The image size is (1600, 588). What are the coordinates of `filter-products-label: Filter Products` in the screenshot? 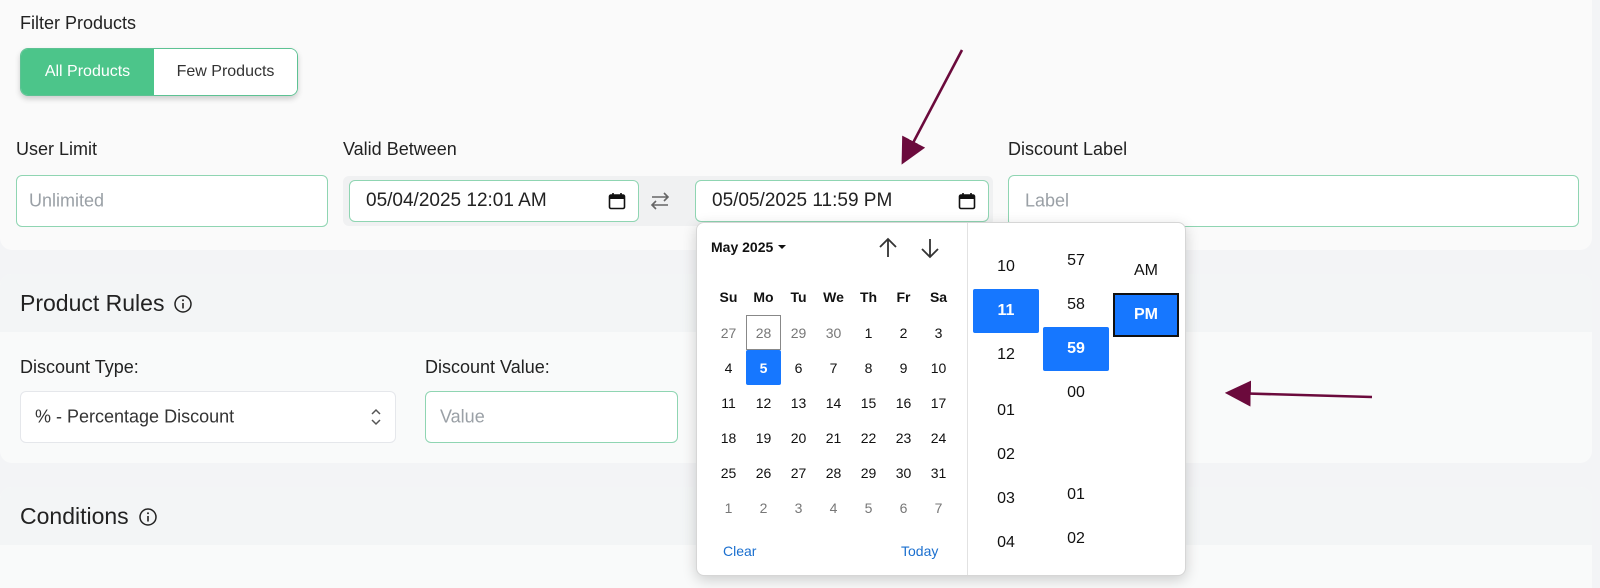 It's located at (78, 23).